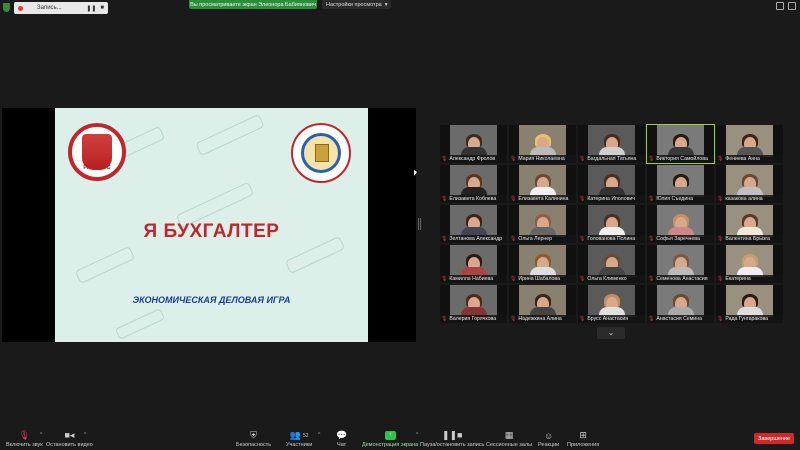  Describe the element at coordinates (749, 184) in the screenshot. I see `participant-tile: 🎙 казакова алина` at that location.